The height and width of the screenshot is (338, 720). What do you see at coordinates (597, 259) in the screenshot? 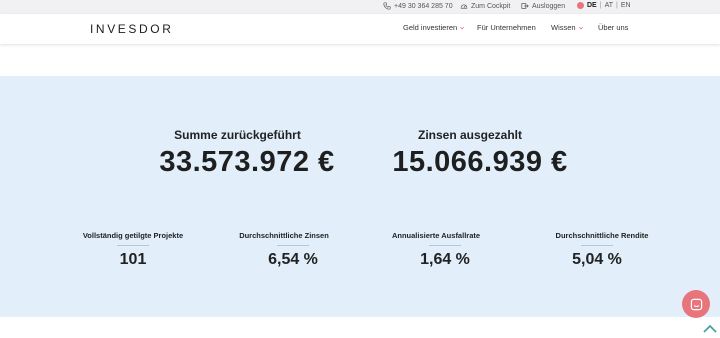
I see `stat-value-rendite: 5,04 %` at bounding box center [597, 259].